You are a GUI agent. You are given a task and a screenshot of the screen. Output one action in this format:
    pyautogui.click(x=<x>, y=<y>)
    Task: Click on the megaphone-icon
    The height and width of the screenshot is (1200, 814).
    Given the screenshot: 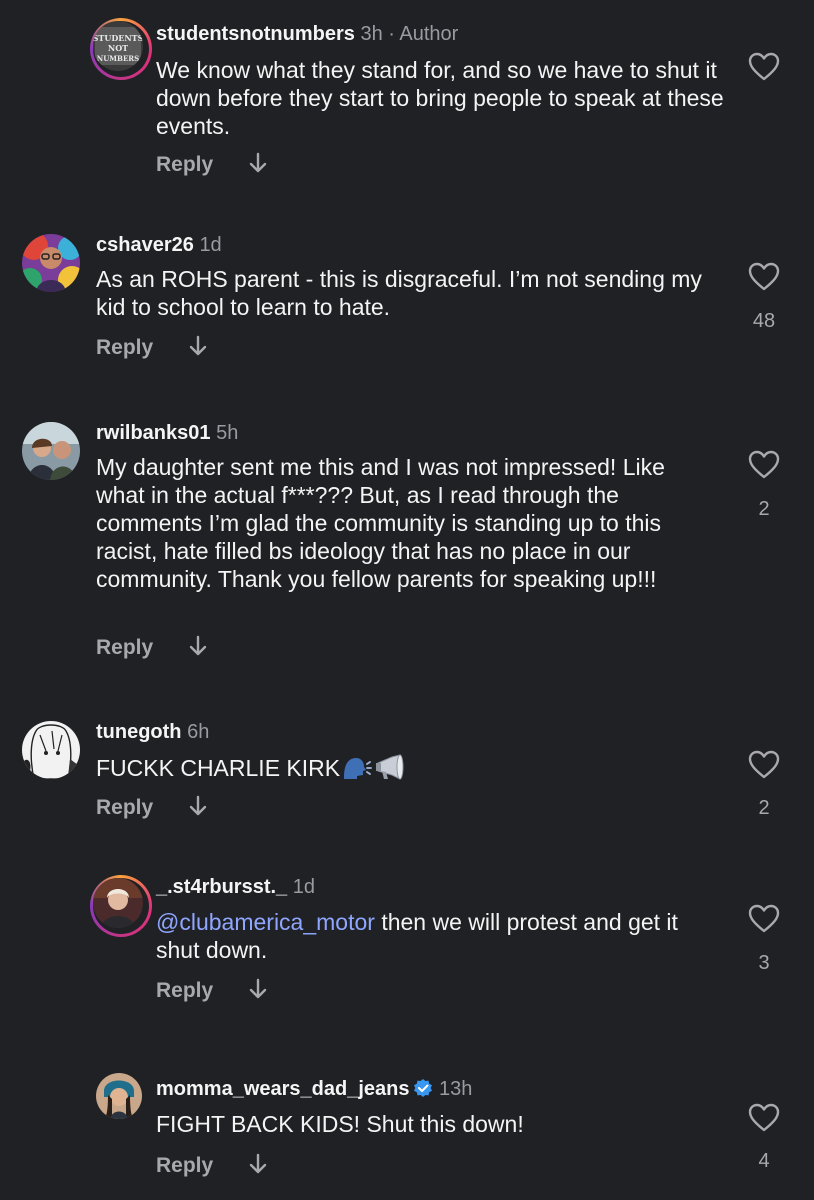 What is the action you would take?
    pyautogui.click(x=390, y=770)
    